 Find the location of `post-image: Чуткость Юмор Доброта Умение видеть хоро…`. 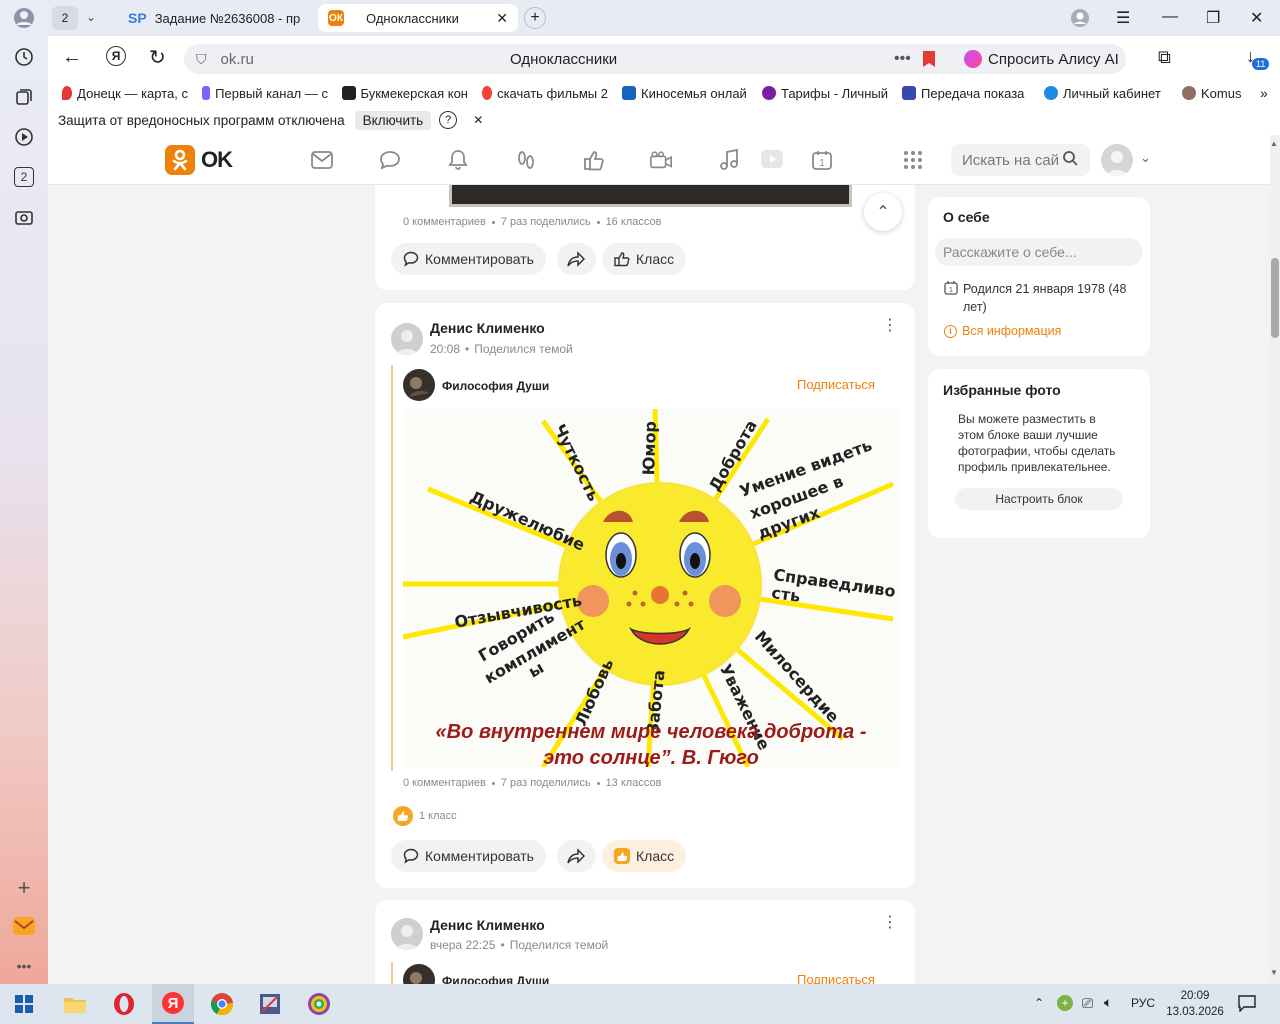

post-image: Чуткость Юмор Доброта Умение видеть хоро… is located at coordinates (651, 588).